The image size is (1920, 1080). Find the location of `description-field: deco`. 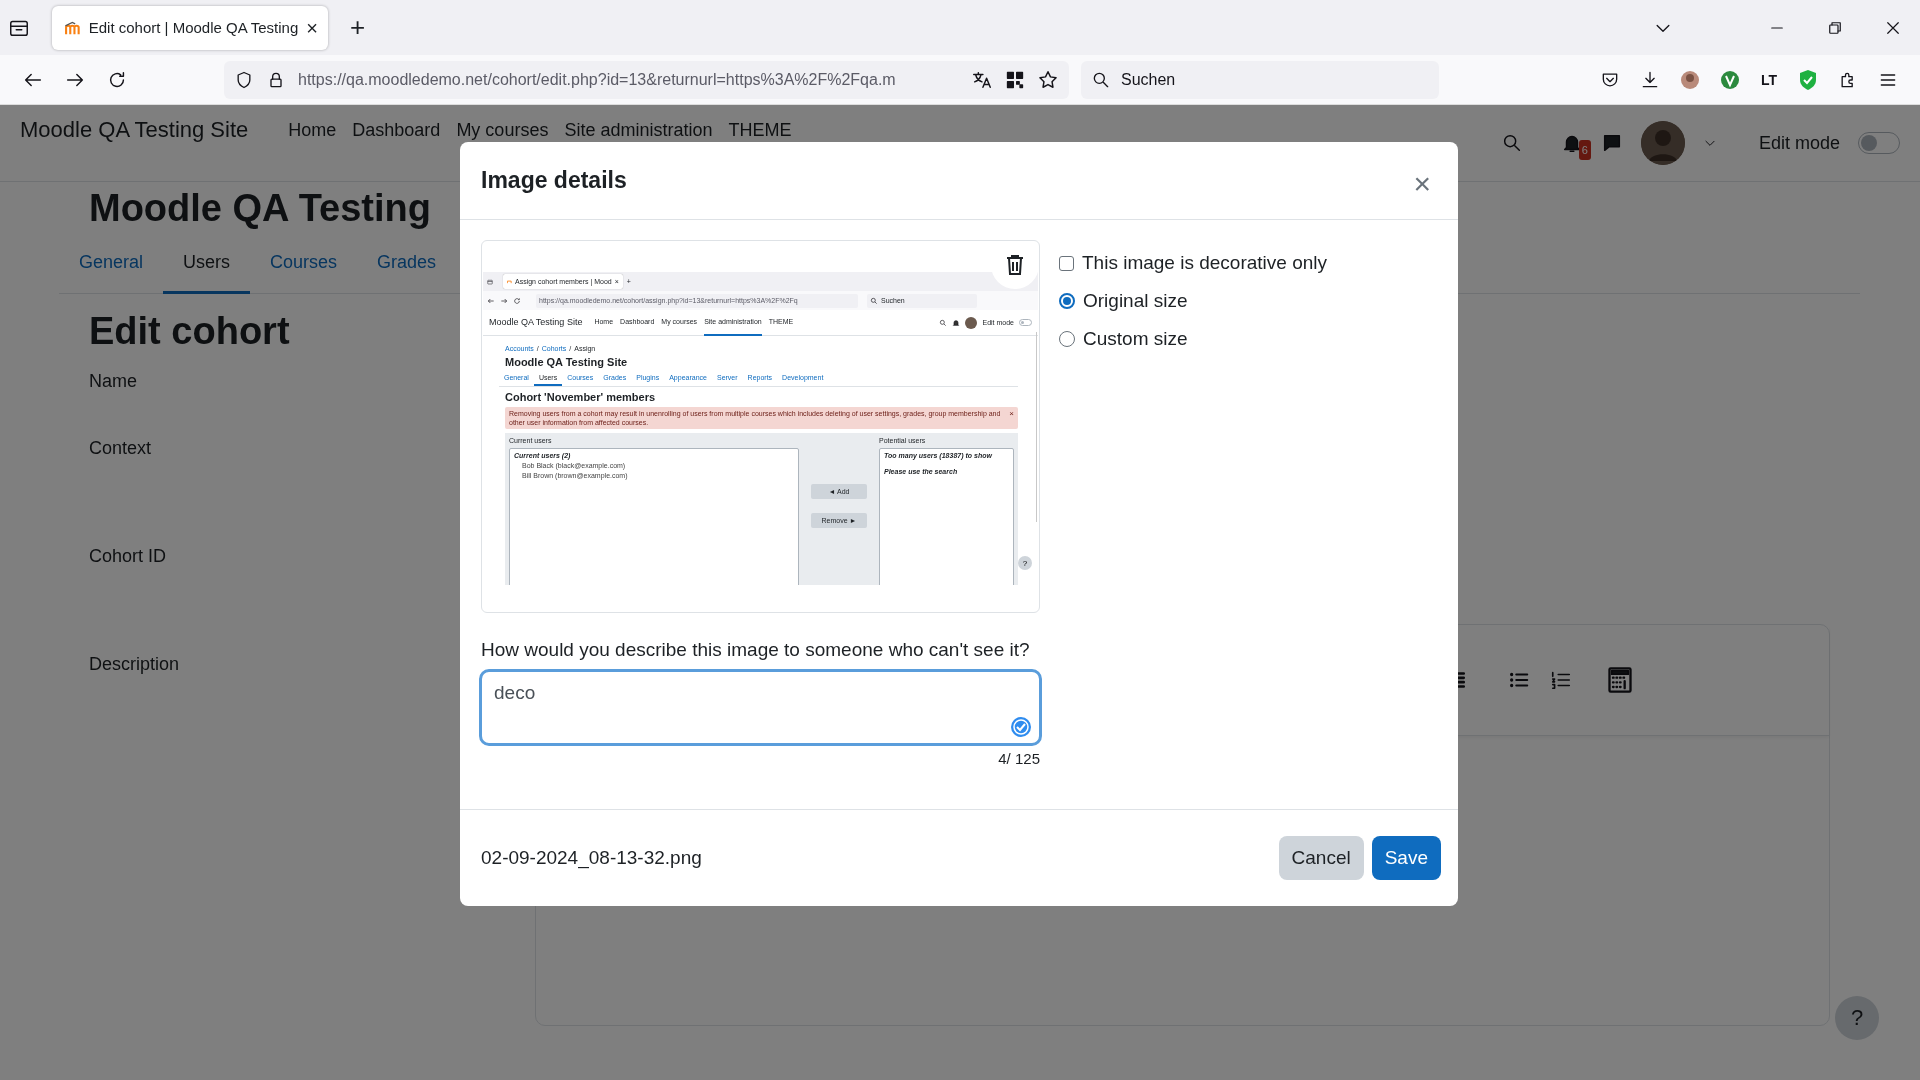

description-field: deco is located at coordinates (760, 707).